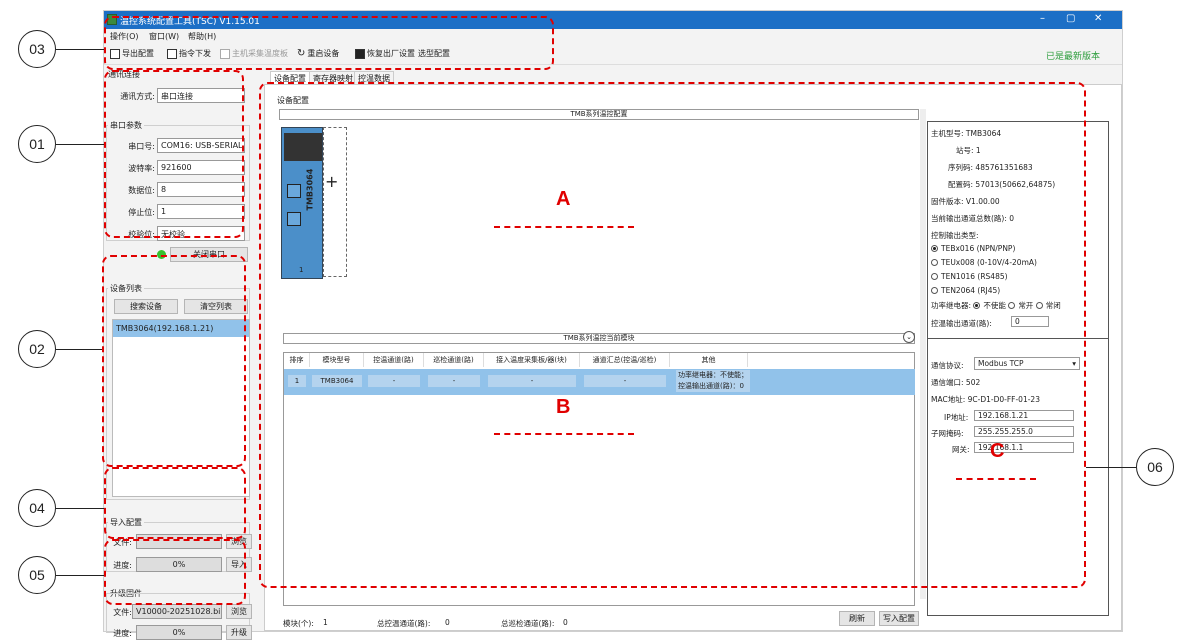 Image resolution: width=1192 pixels, height=640 pixels. I want to click on annotation-label-01: 01, so click(37, 144).